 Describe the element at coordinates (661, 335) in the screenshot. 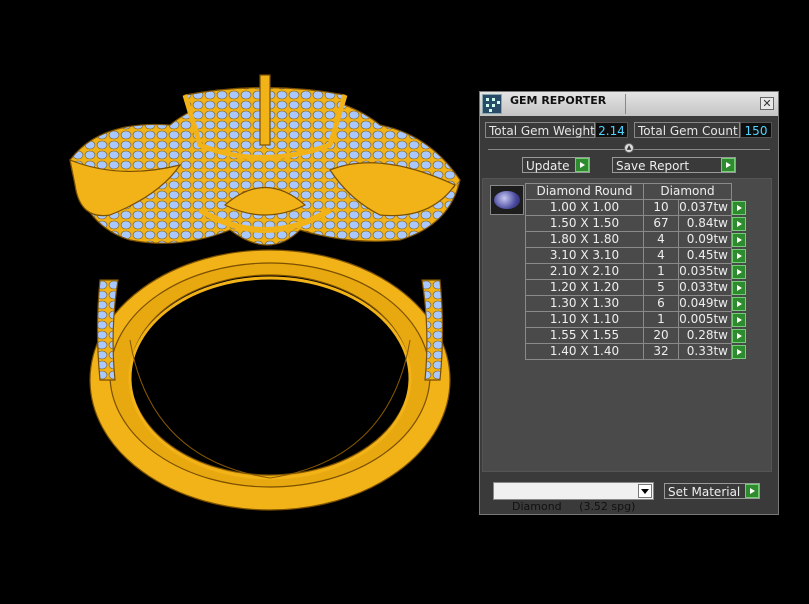

I see `gem-count-cell: 20` at that location.